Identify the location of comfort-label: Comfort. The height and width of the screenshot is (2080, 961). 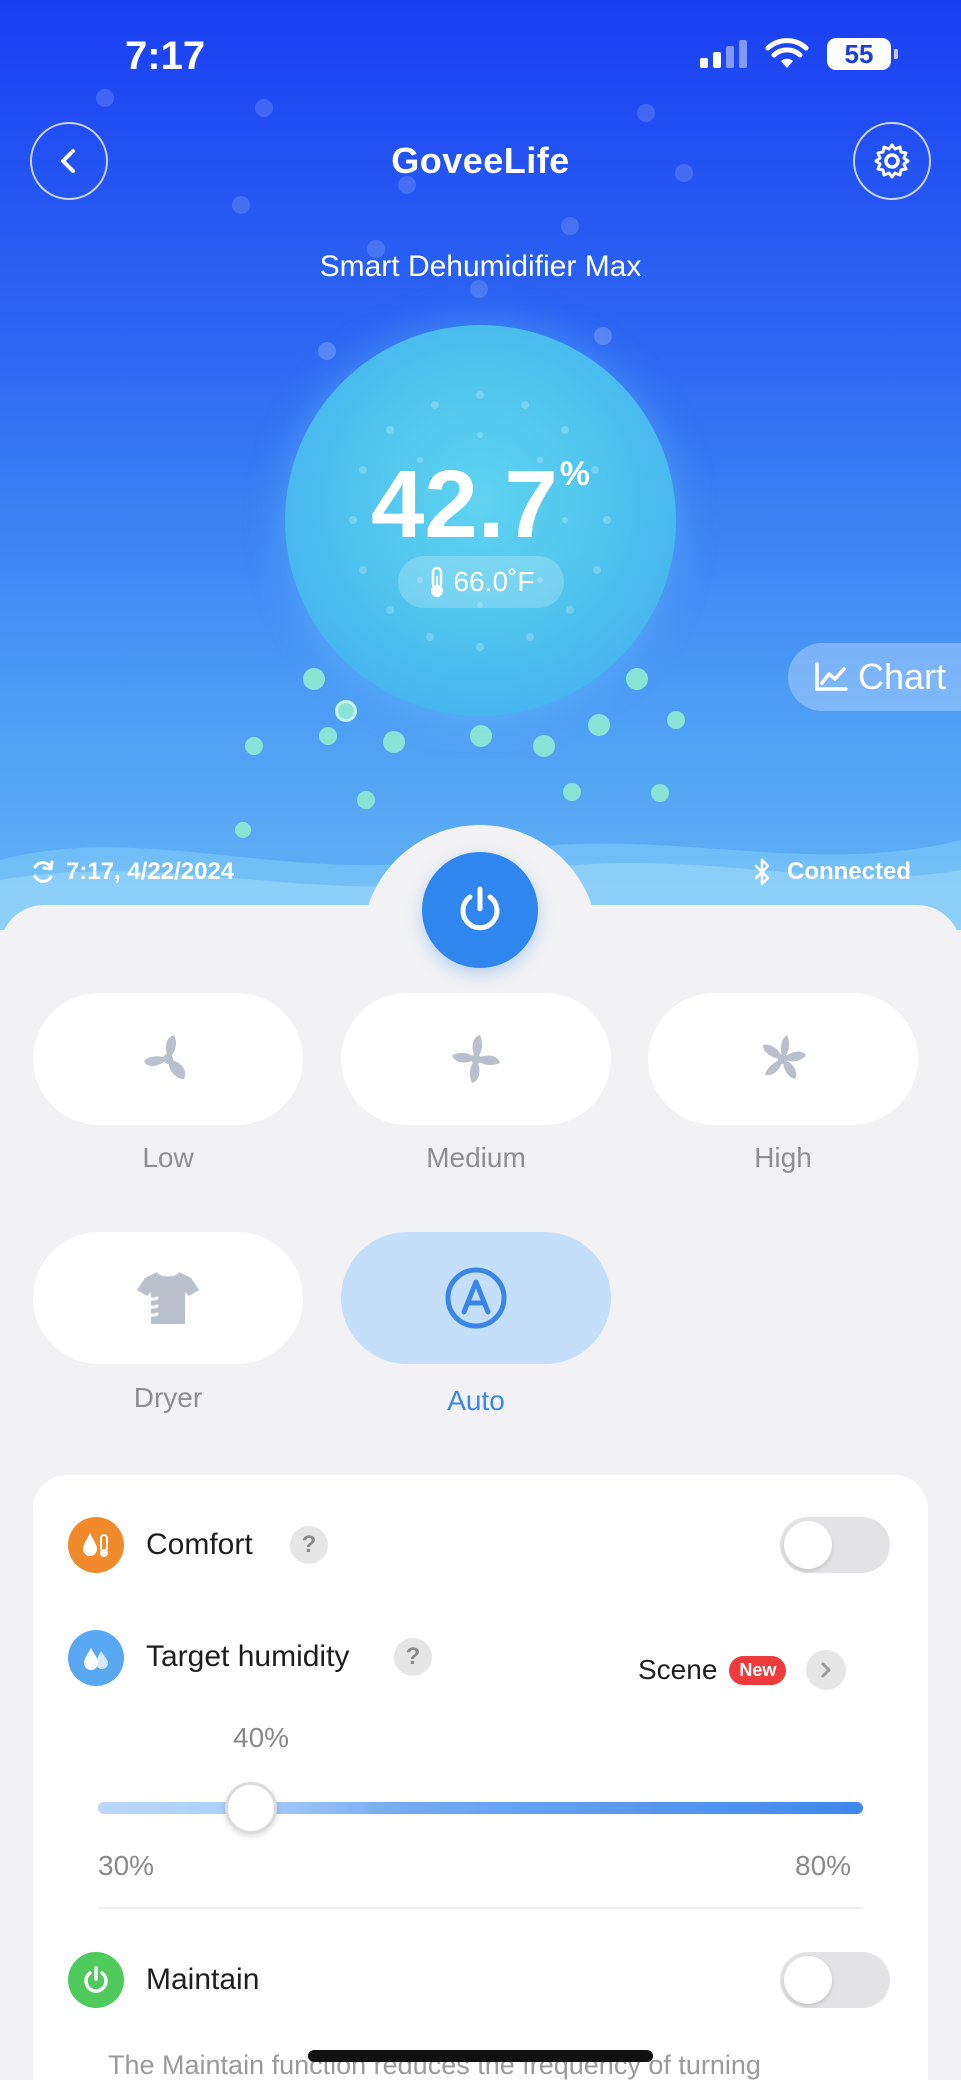
(199, 1544).